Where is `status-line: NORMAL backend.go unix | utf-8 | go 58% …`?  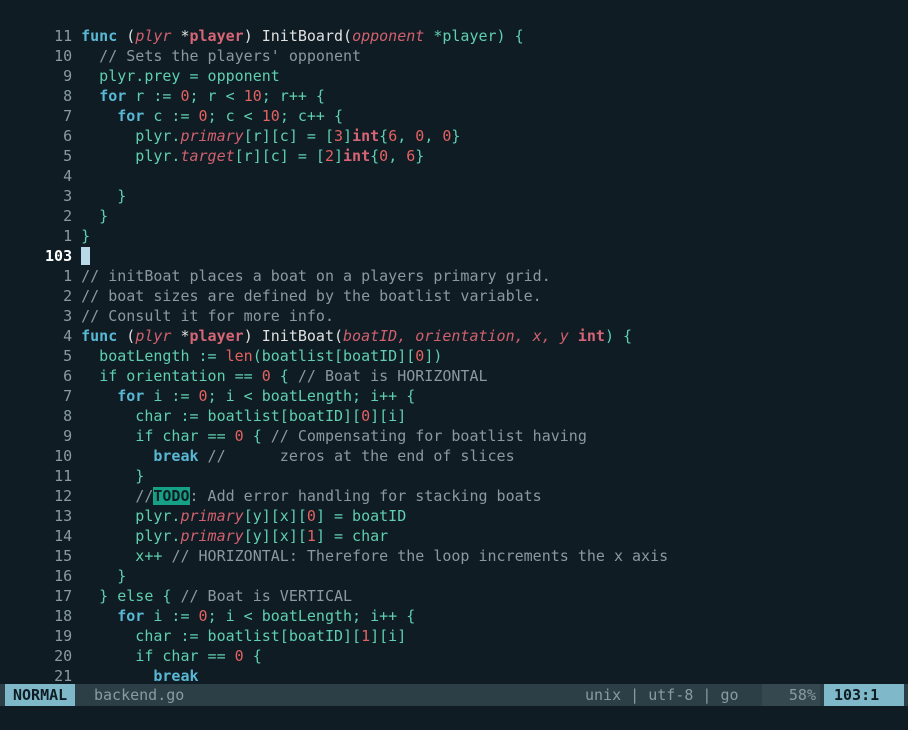
status-line: NORMAL backend.go unix | utf-8 | go 58% … is located at coordinates (454, 695).